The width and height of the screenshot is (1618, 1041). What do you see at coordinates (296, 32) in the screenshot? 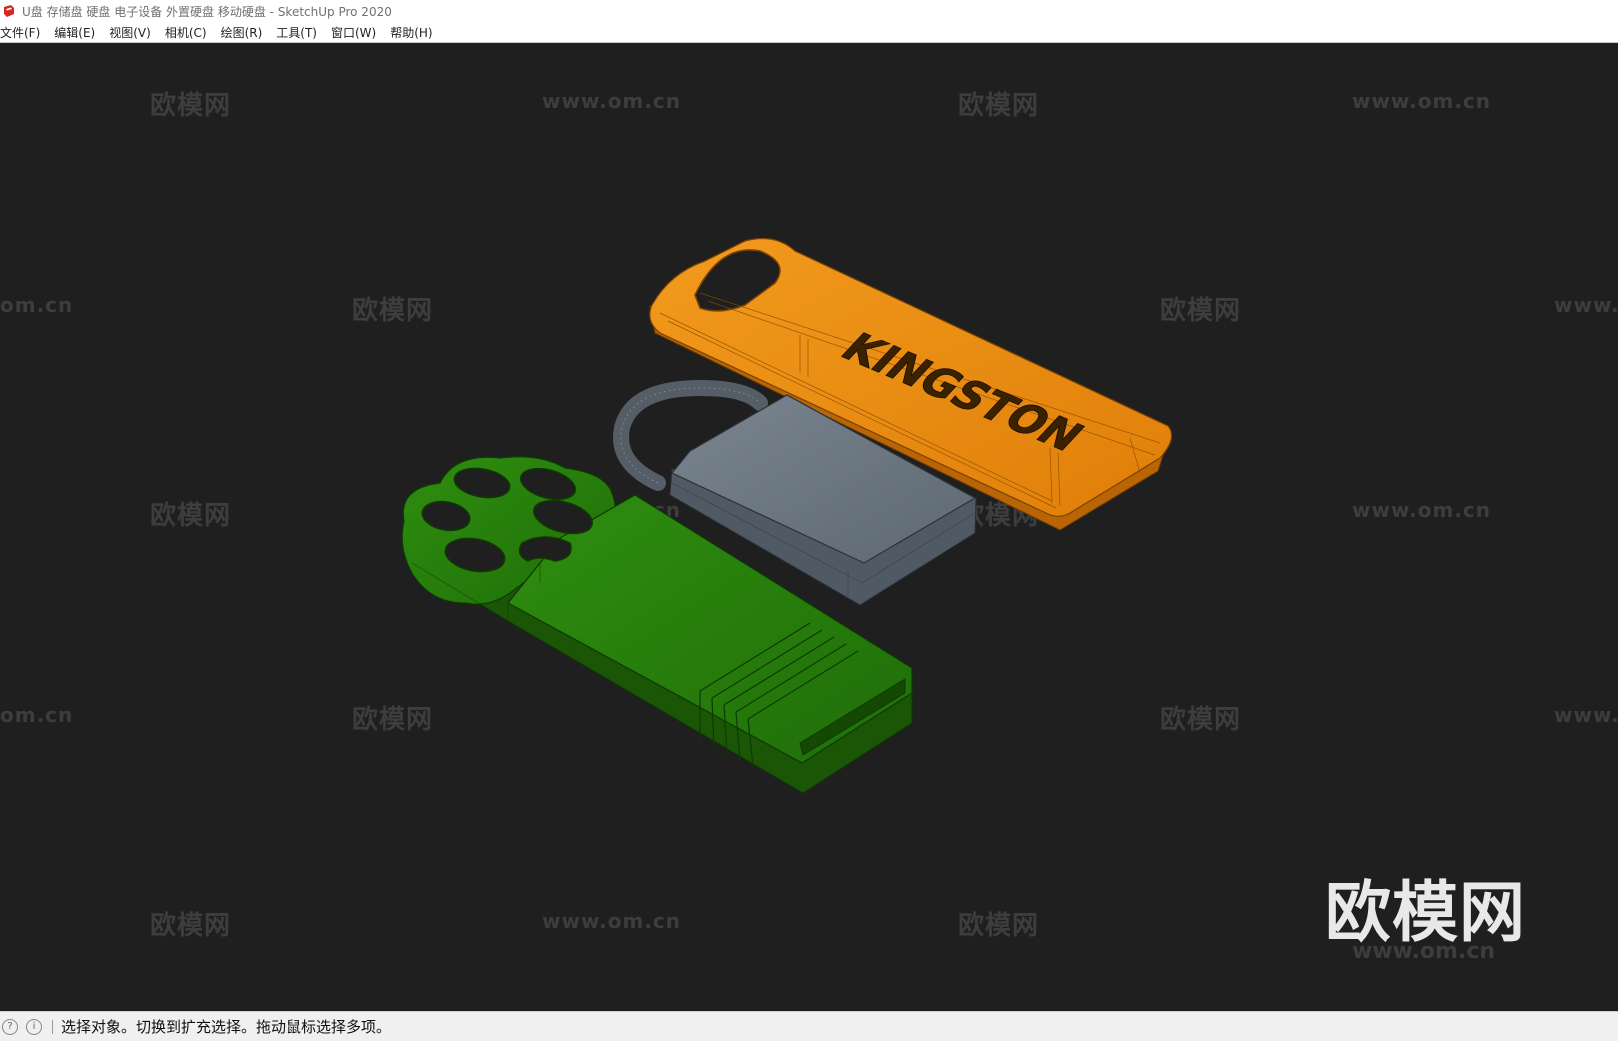
I see `menu-tools: 工具(T)` at bounding box center [296, 32].